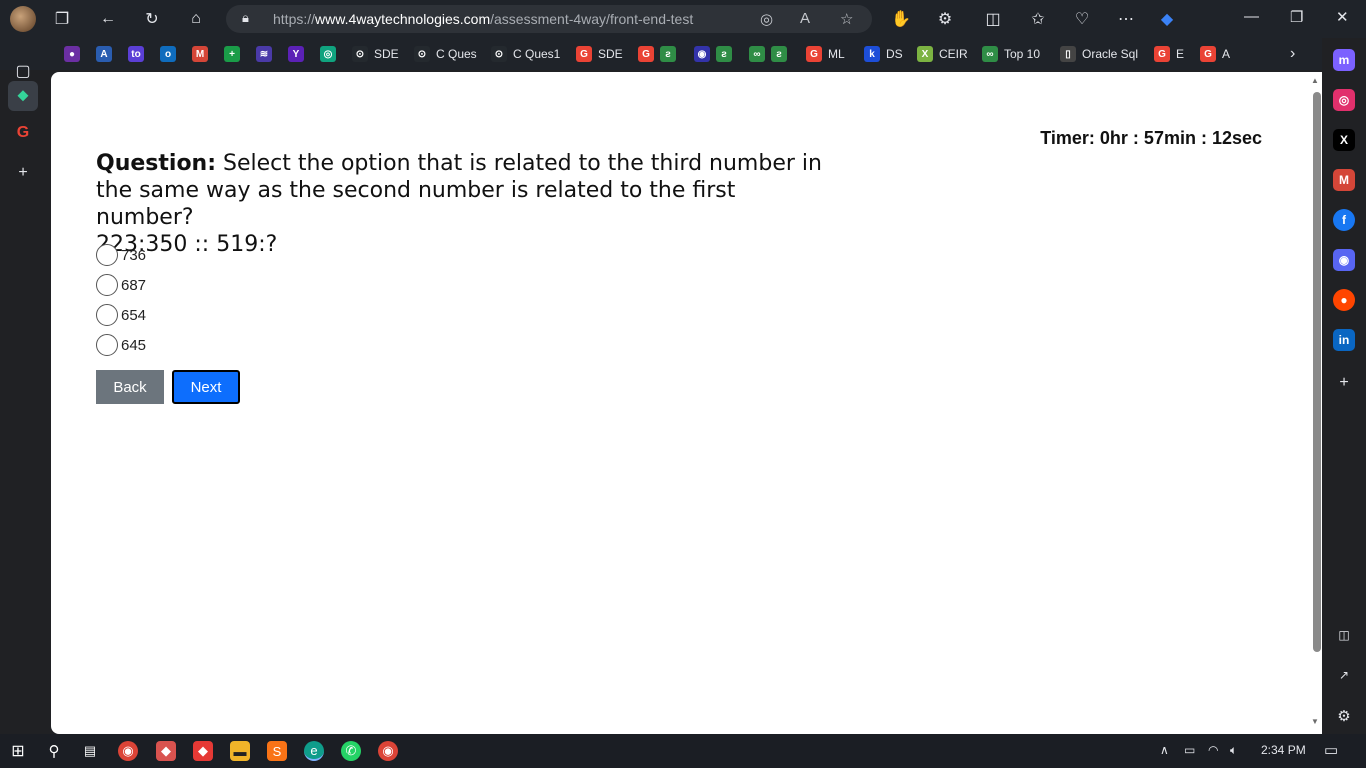 The width and height of the screenshot is (1366, 768). What do you see at coordinates (166, 751) in the screenshot?
I see `app-icon: ◆` at bounding box center [166, 751].